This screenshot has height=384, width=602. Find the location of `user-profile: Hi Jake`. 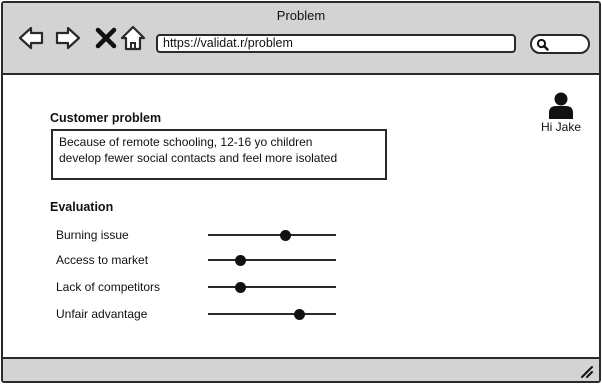

user-profile: Hi Jake is located at coordinates (561, 112).